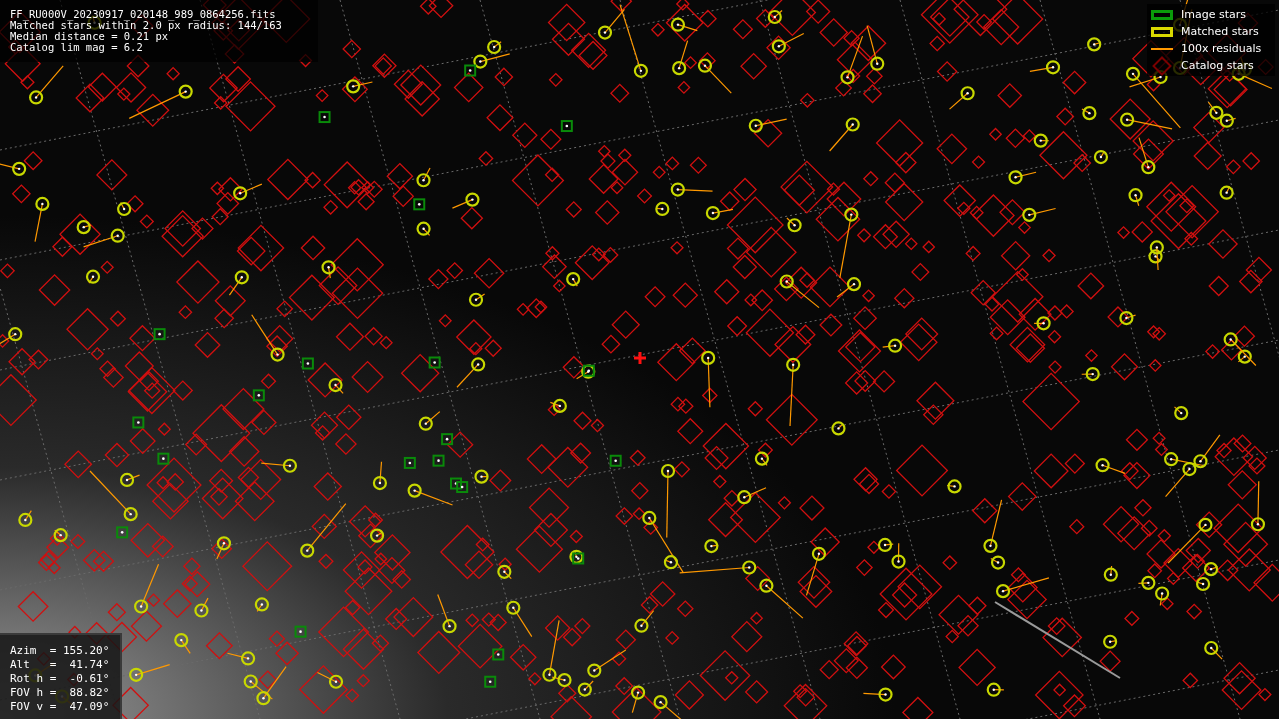  Describe the element at coordinates (1162, 14) in the screenshot. I see `image-star-swatch-icon` at that location.